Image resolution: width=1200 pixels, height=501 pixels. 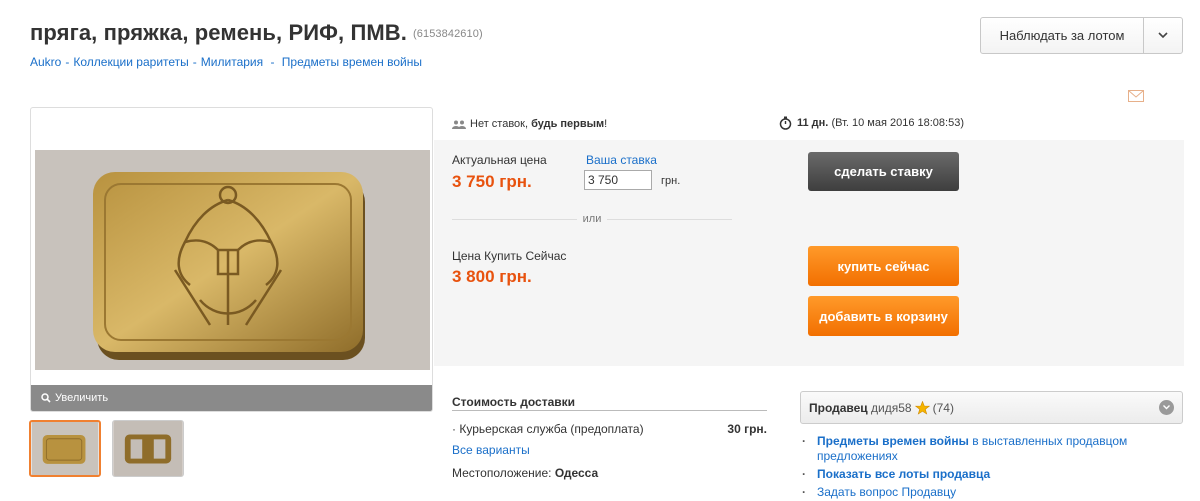 What do you see at coordinates (46, 398) in the screenshot?
I see `magnifier-icon` at bounding box center [46, 398].